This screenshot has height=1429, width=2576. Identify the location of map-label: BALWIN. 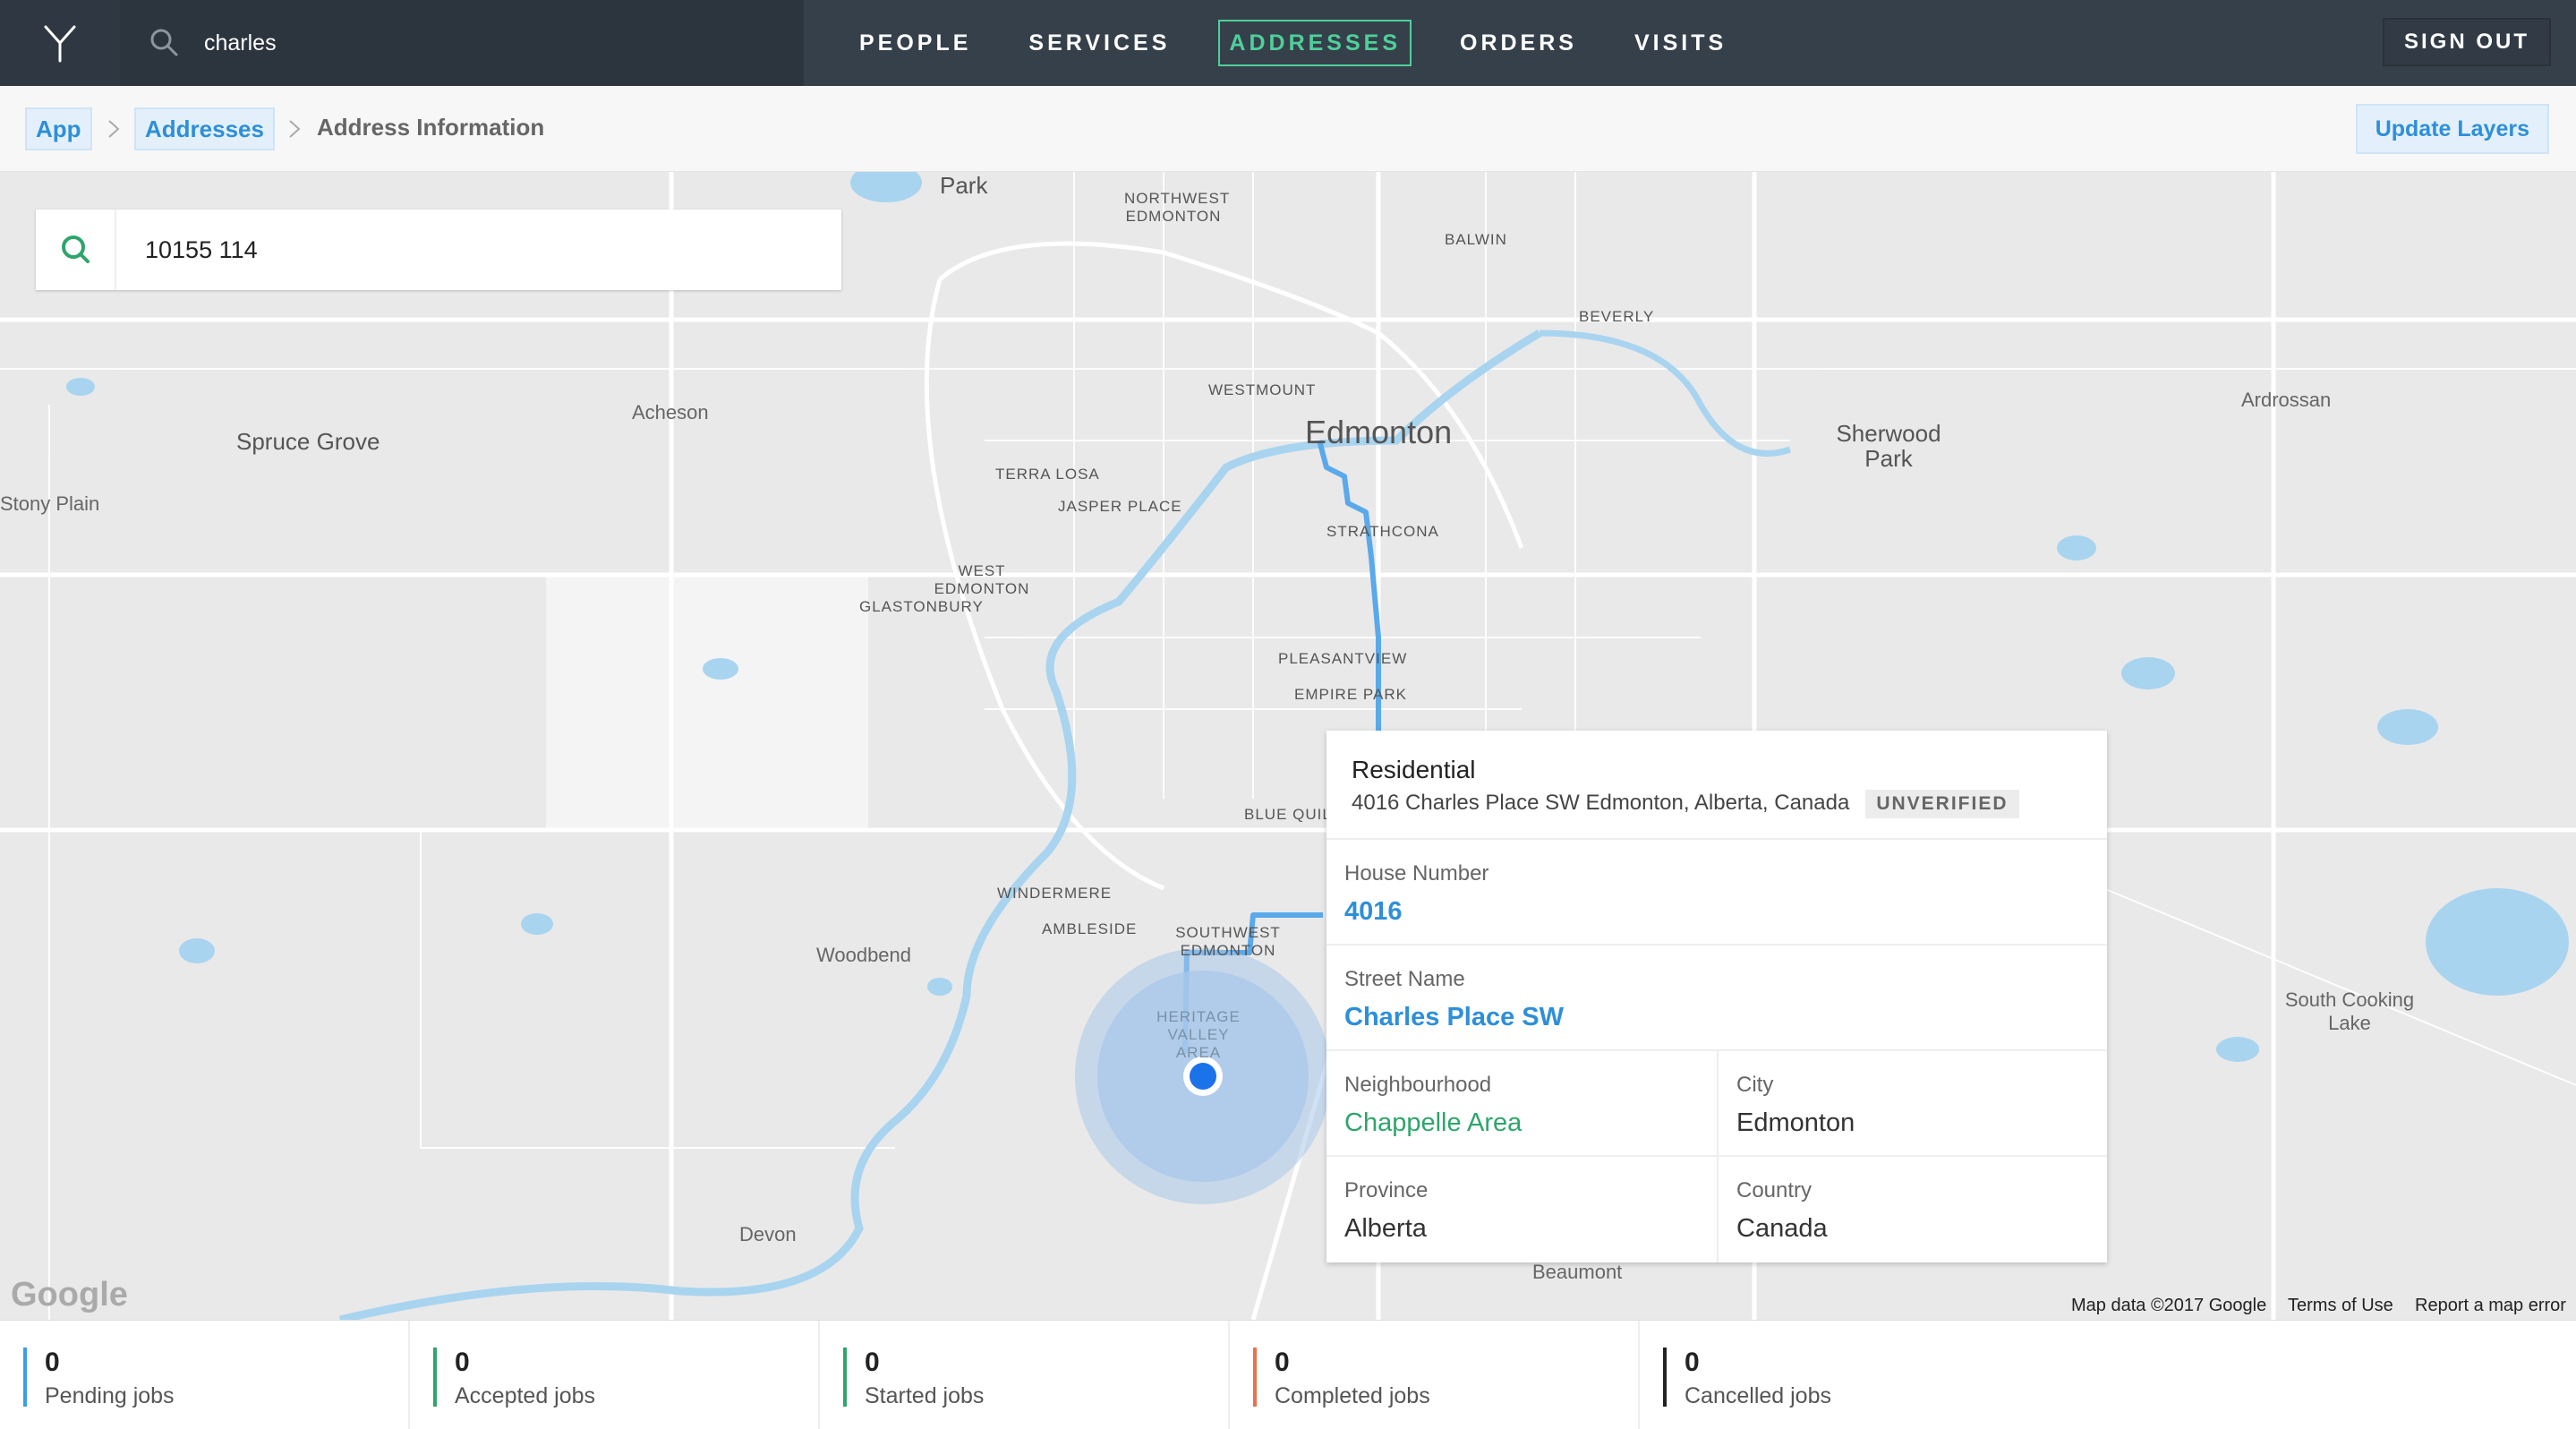
(1476, 239).